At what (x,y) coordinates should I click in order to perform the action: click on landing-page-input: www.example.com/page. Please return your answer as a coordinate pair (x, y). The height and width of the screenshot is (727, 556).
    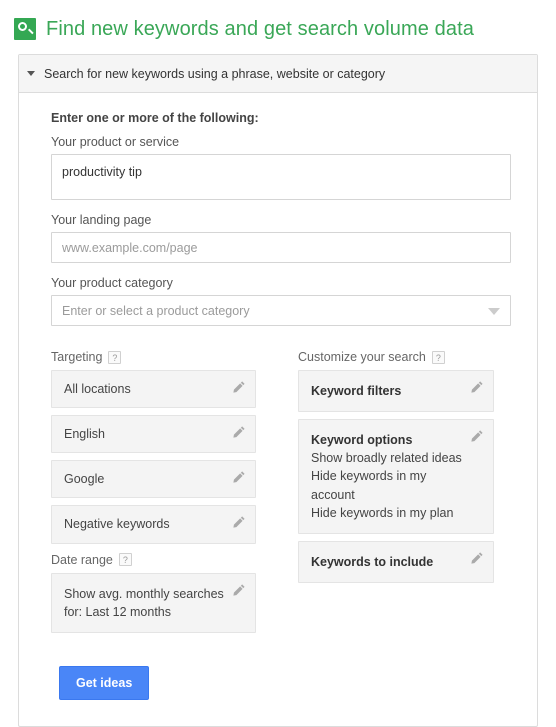
    Looking at the image, I should click on (281, 247).